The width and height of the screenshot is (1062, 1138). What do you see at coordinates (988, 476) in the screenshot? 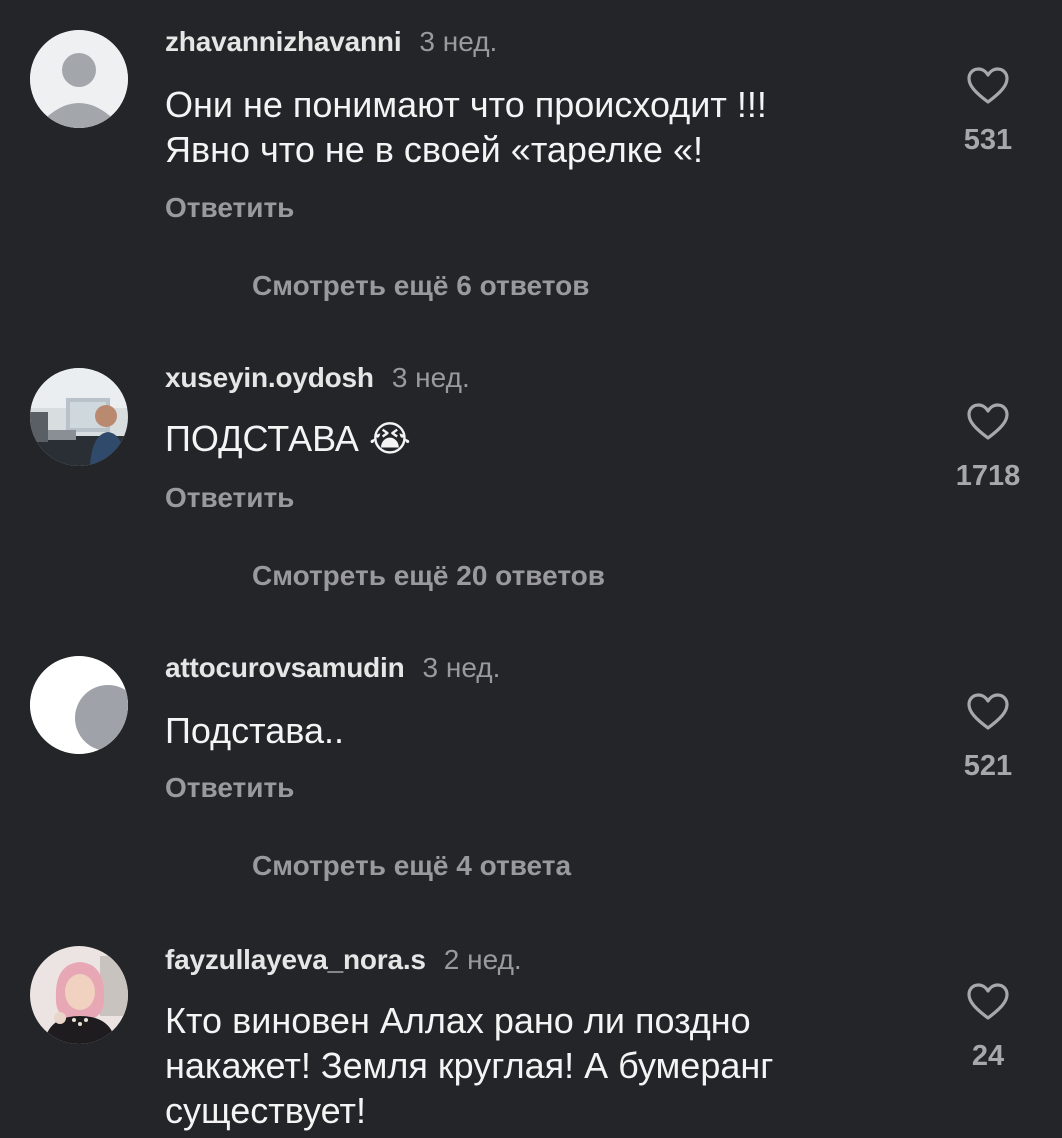
I see `like-count: 1718` at bounding box center [988, 476].